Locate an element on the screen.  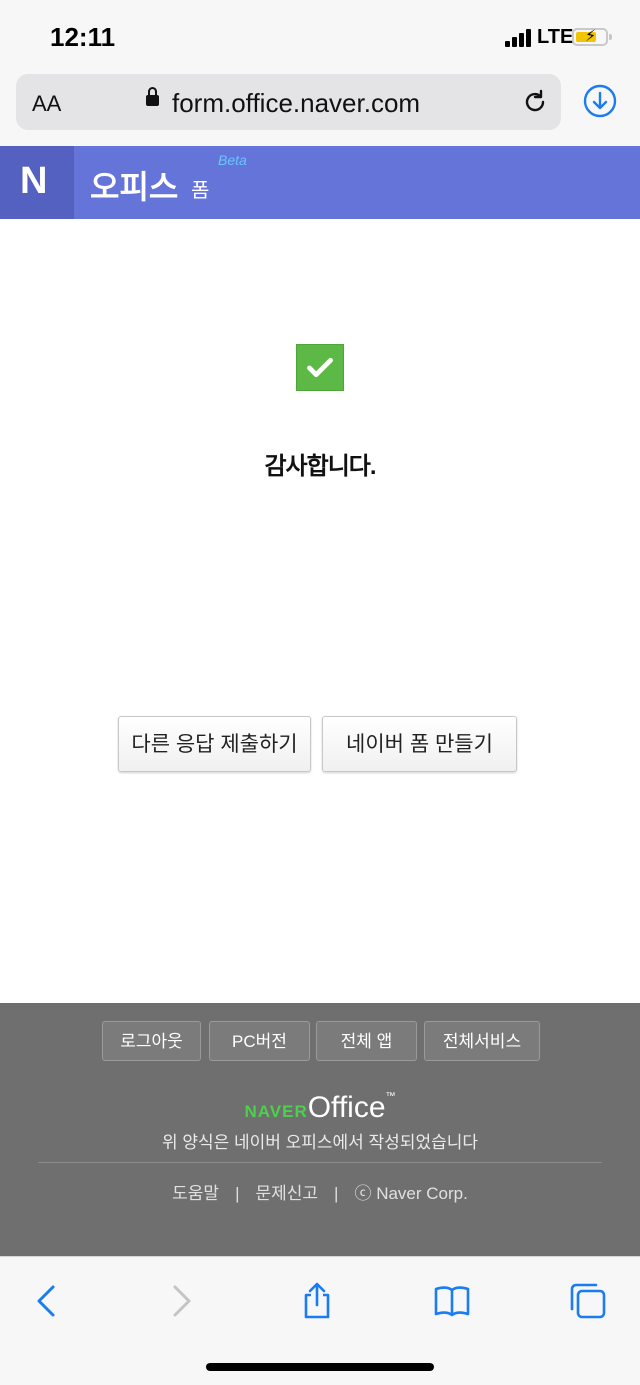
submit-another-response-button: 다른 응답 제출하기 is located at coordinates (214, 744).